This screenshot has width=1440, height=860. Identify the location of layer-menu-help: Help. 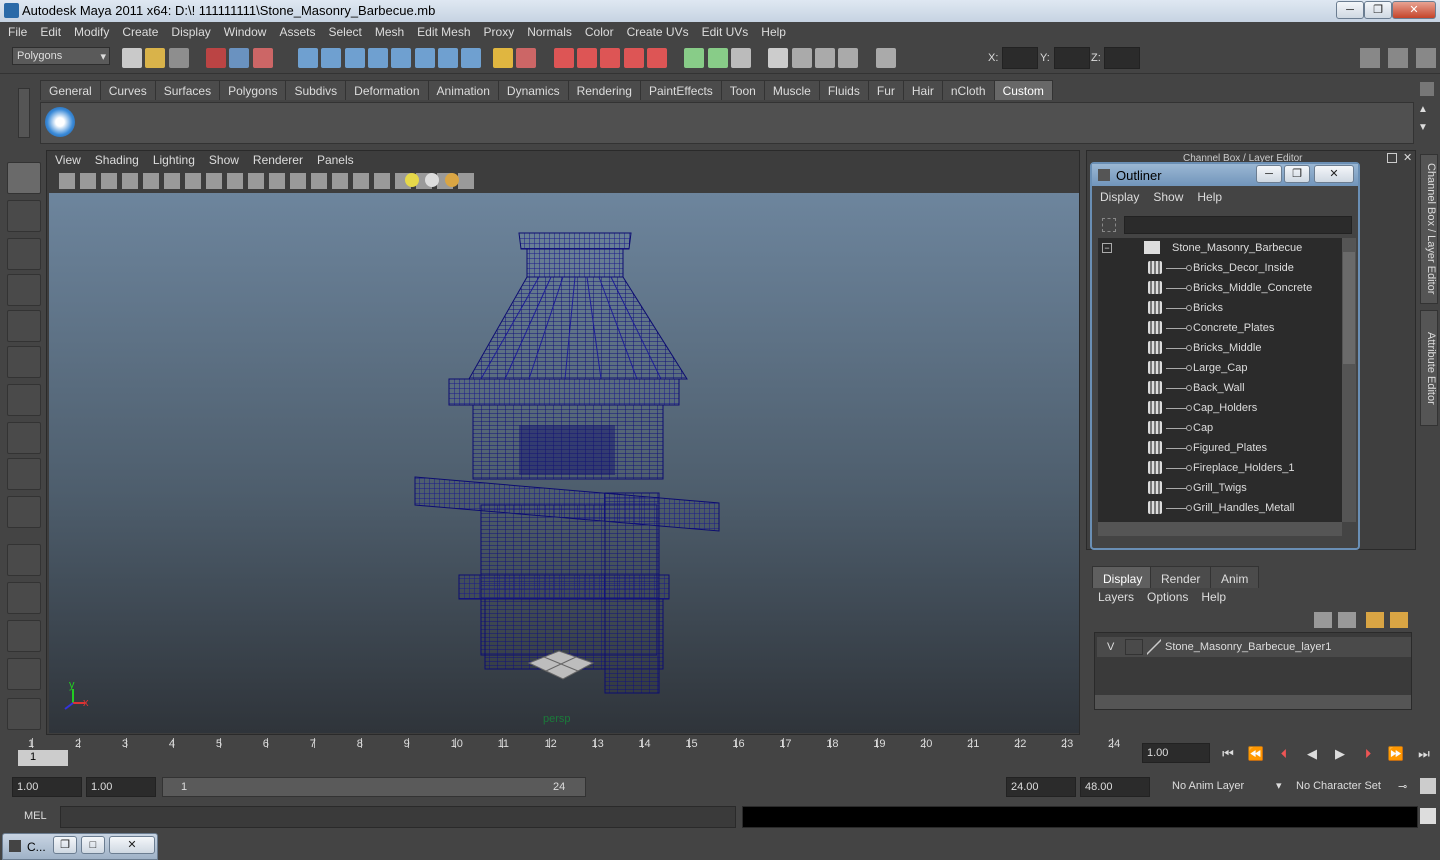
(1212, 597).